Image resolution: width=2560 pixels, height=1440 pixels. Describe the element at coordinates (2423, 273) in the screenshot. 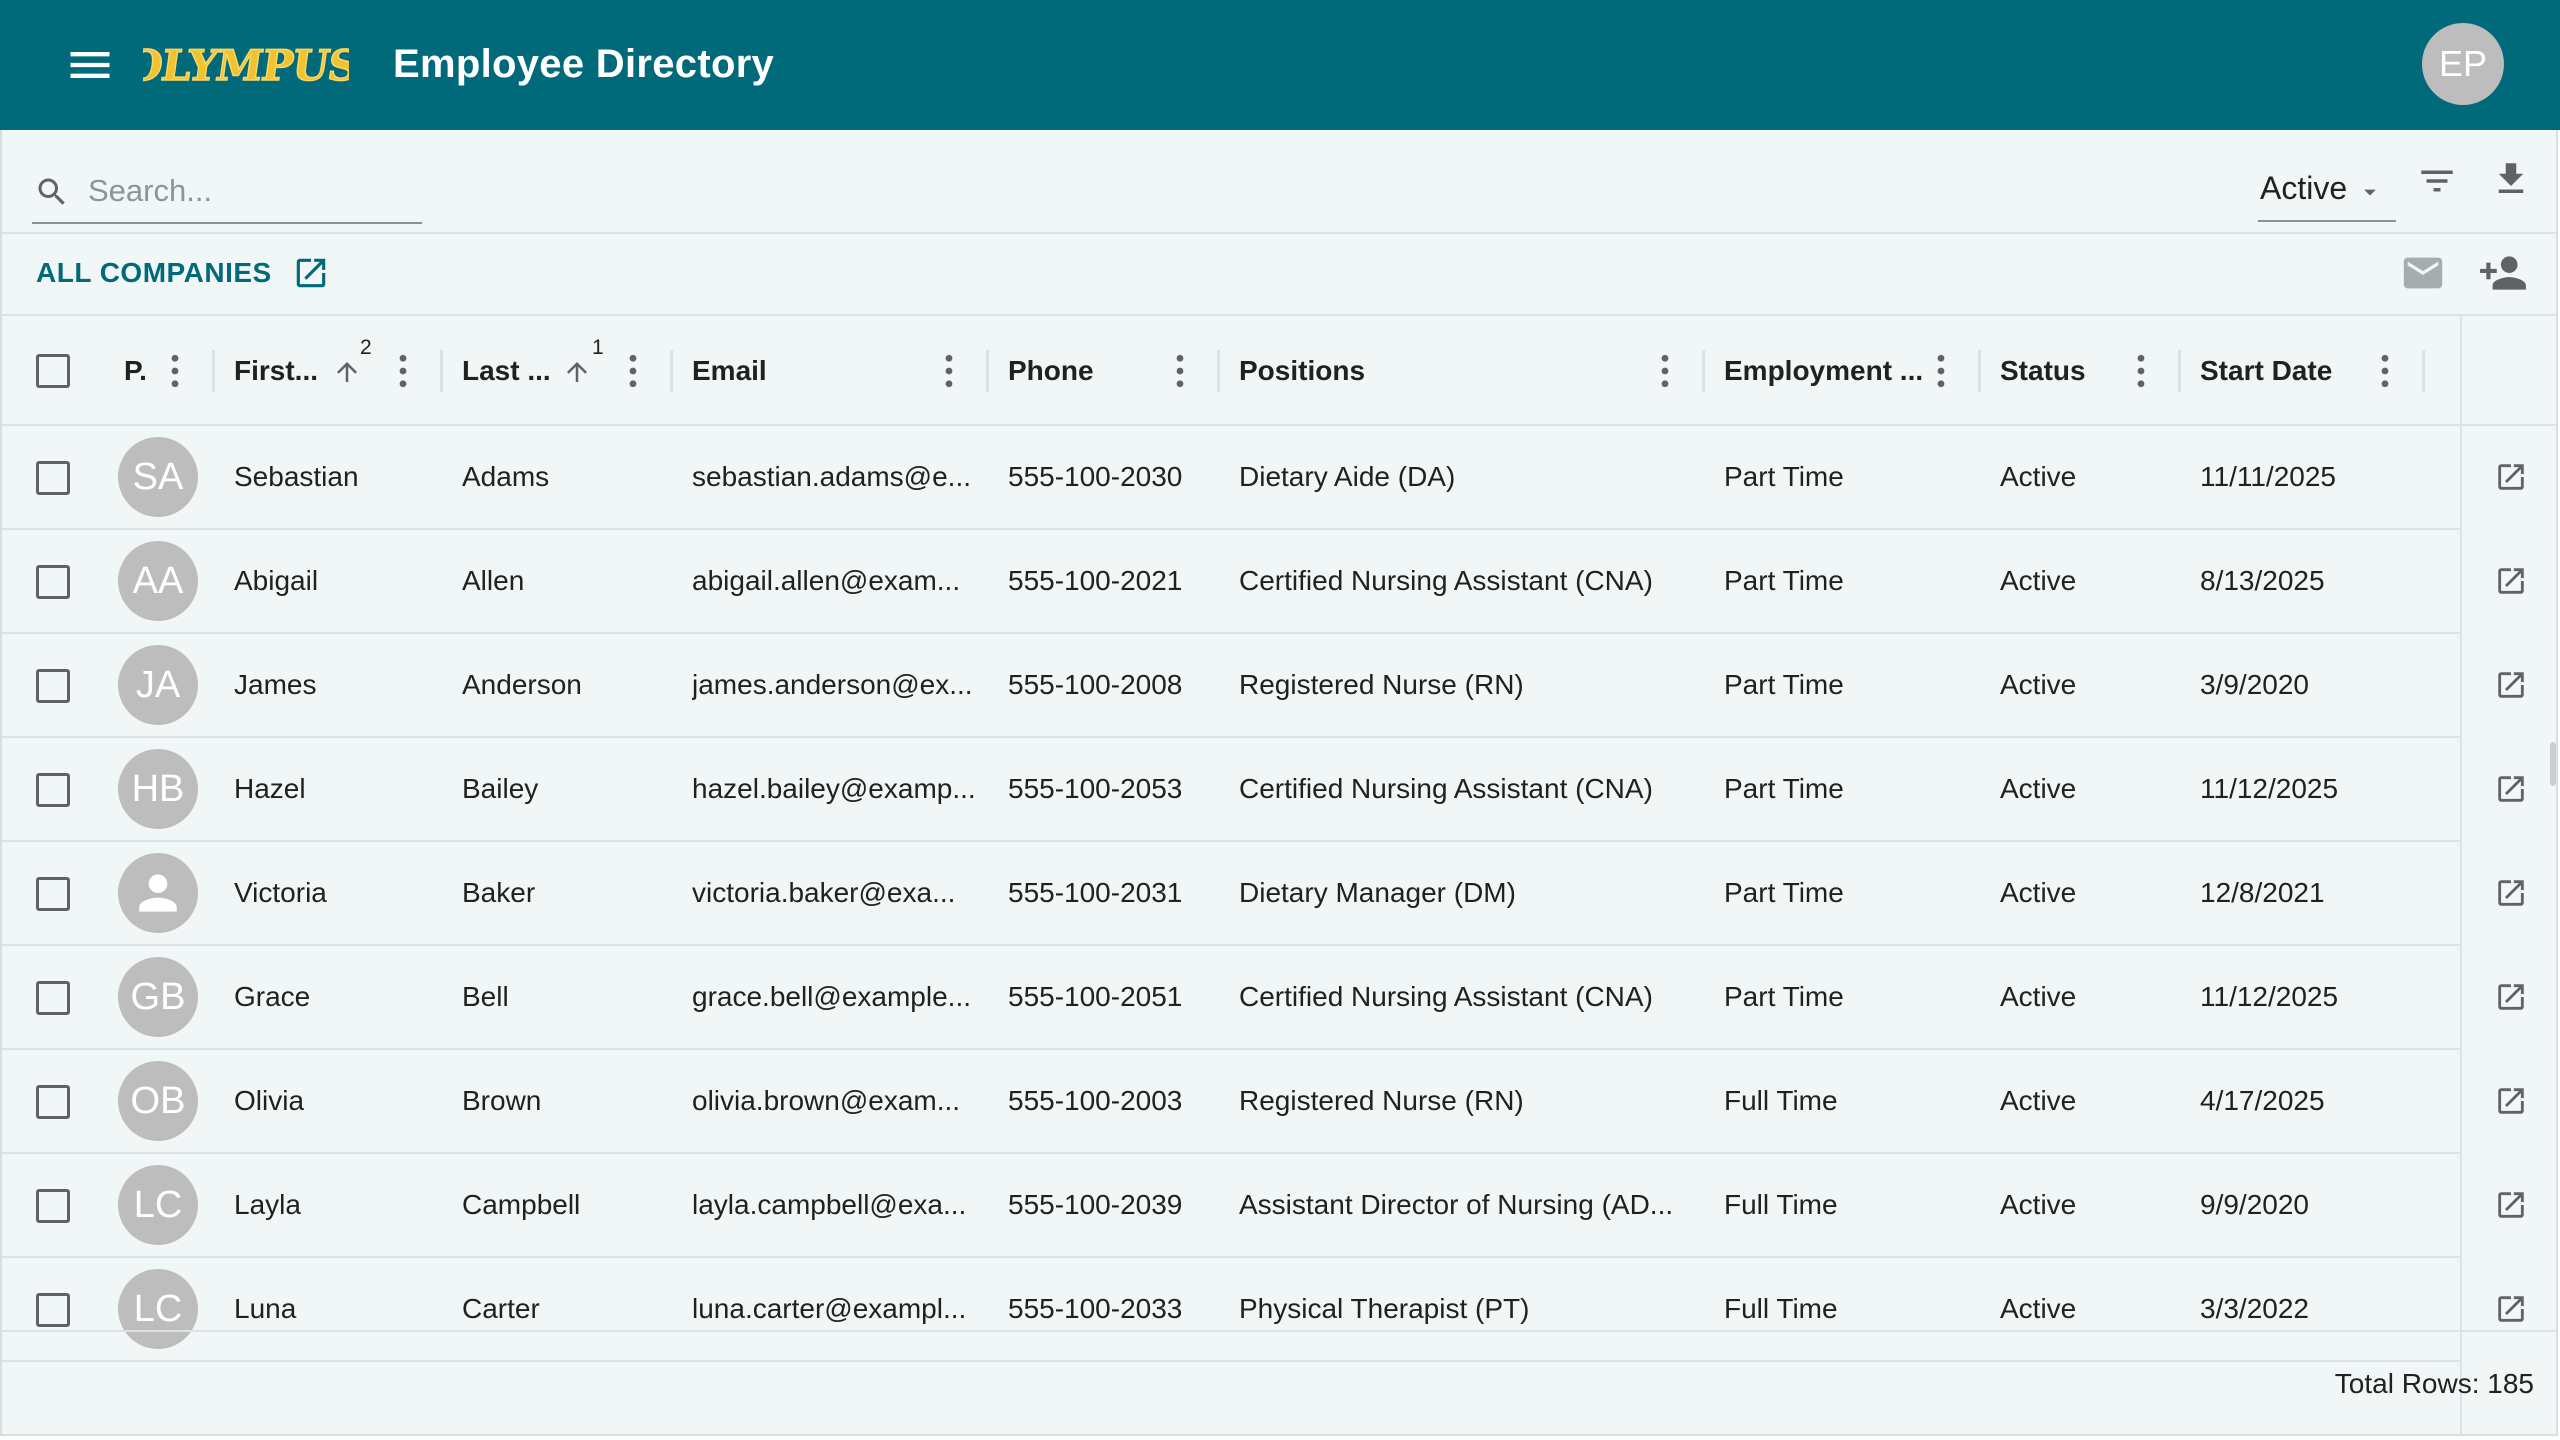

I see `email-icon` at that location.